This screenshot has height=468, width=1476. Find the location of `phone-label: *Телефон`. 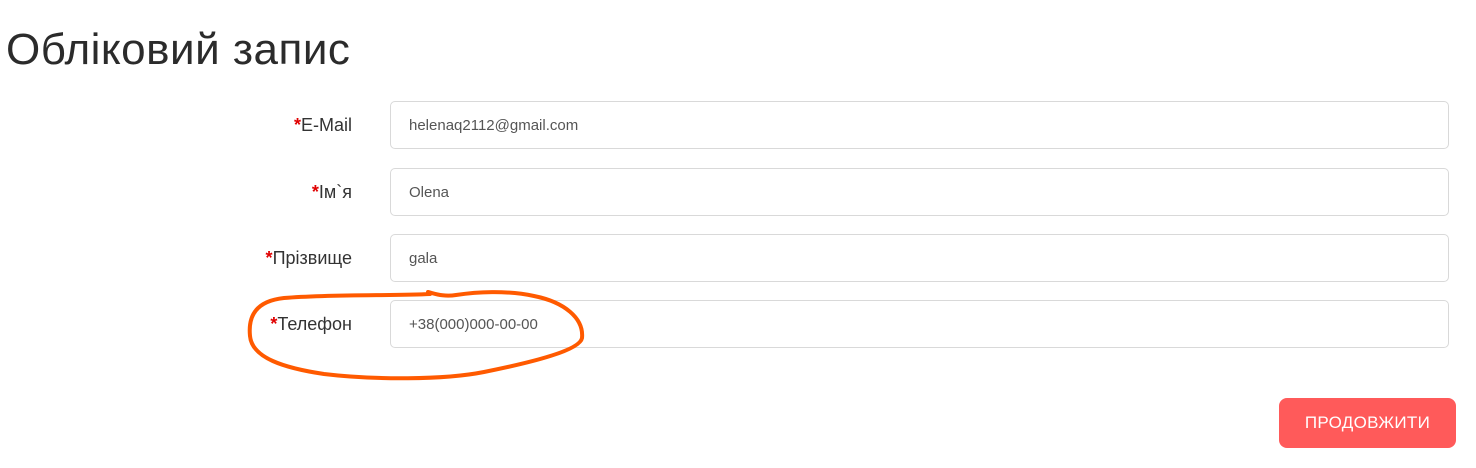

phone-label: *Телефон is located at coordinates (311, 324).